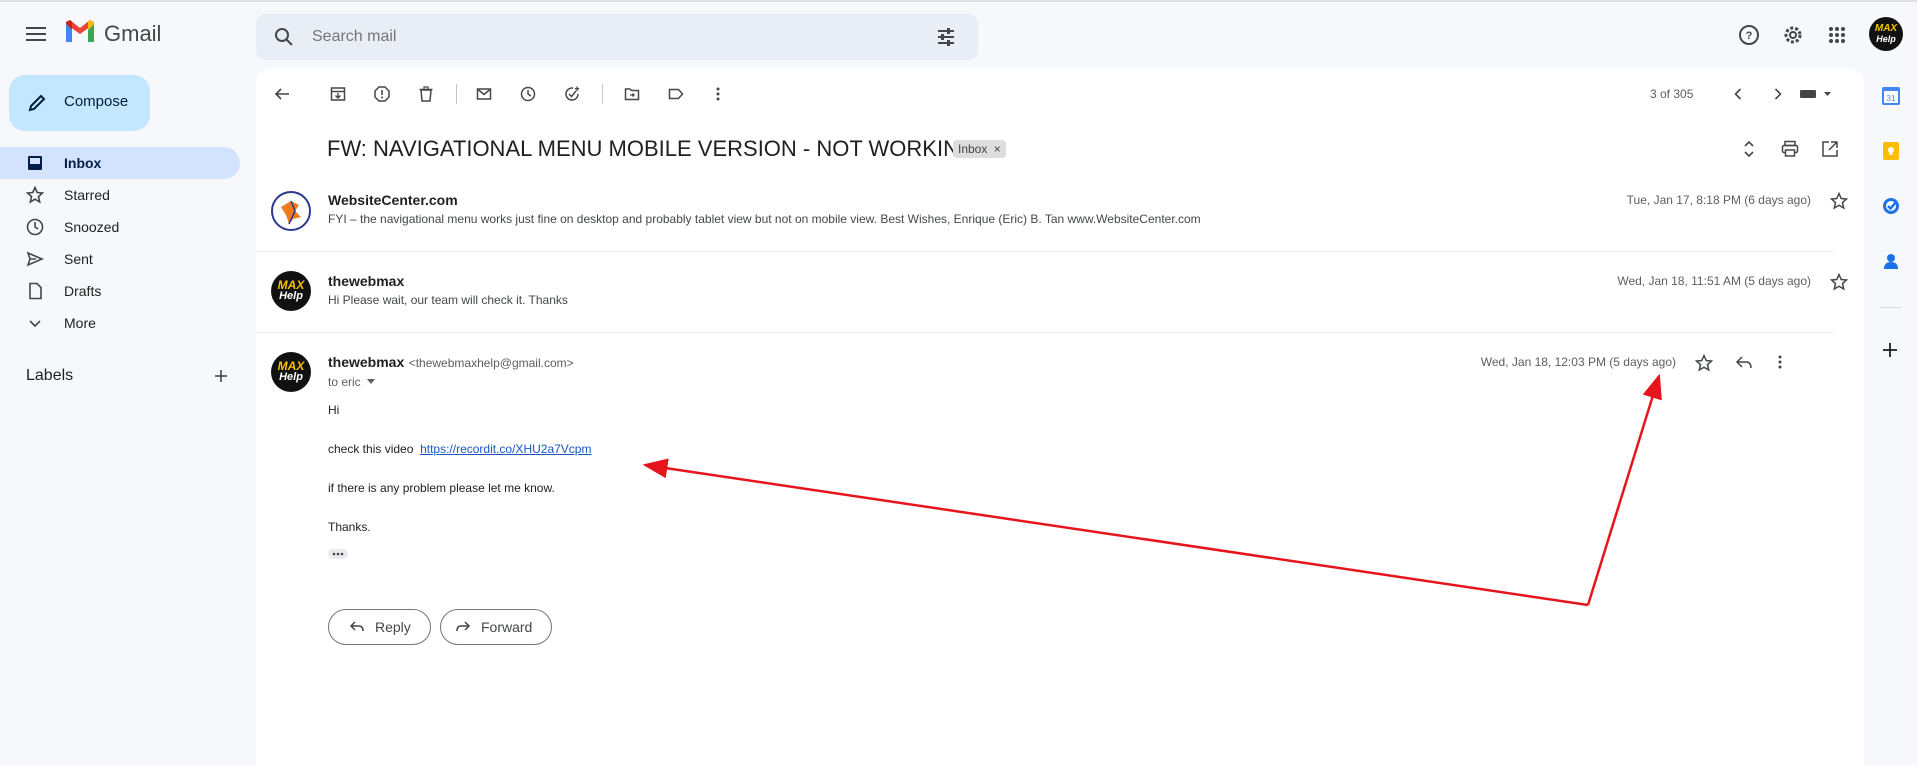 The width and height of the screenshot is (1917, 765). Describe the element at coordinates (1890, 350) in the screenshot. I see `get-addons-plus-icon` at that location.